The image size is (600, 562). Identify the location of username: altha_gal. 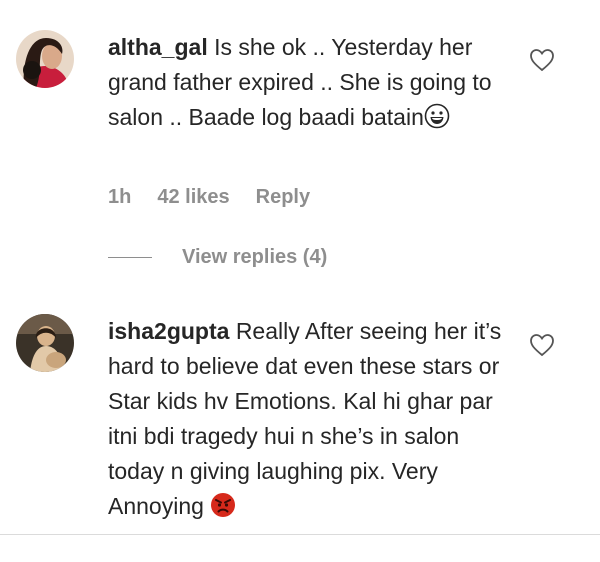
(158, 47).